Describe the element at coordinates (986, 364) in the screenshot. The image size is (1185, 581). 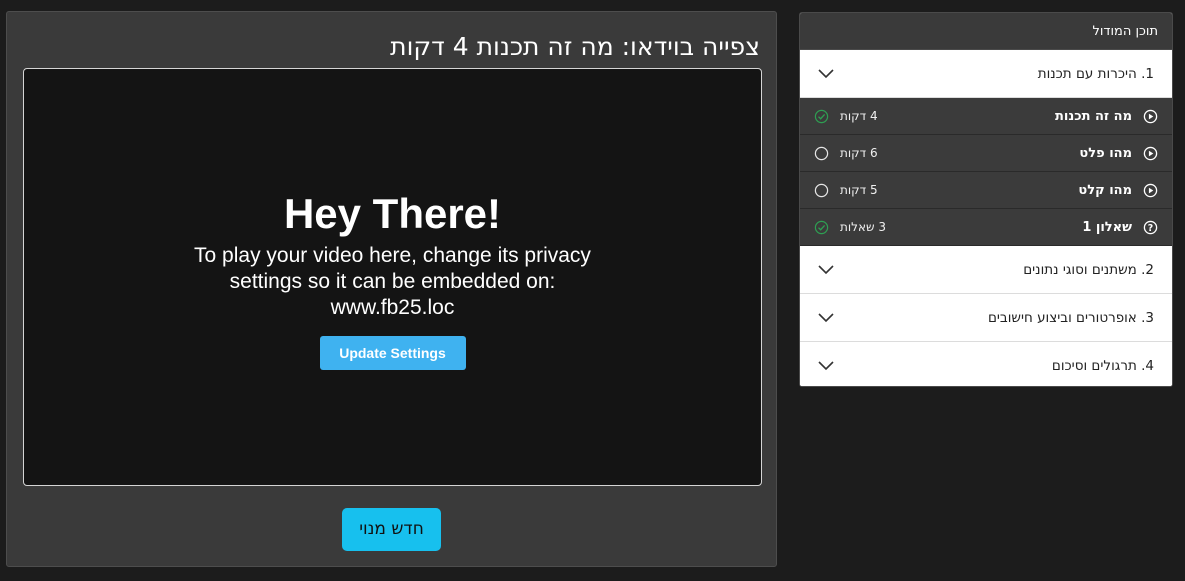
I see `section-4: 4. תרגולים וסיכום` at that location.